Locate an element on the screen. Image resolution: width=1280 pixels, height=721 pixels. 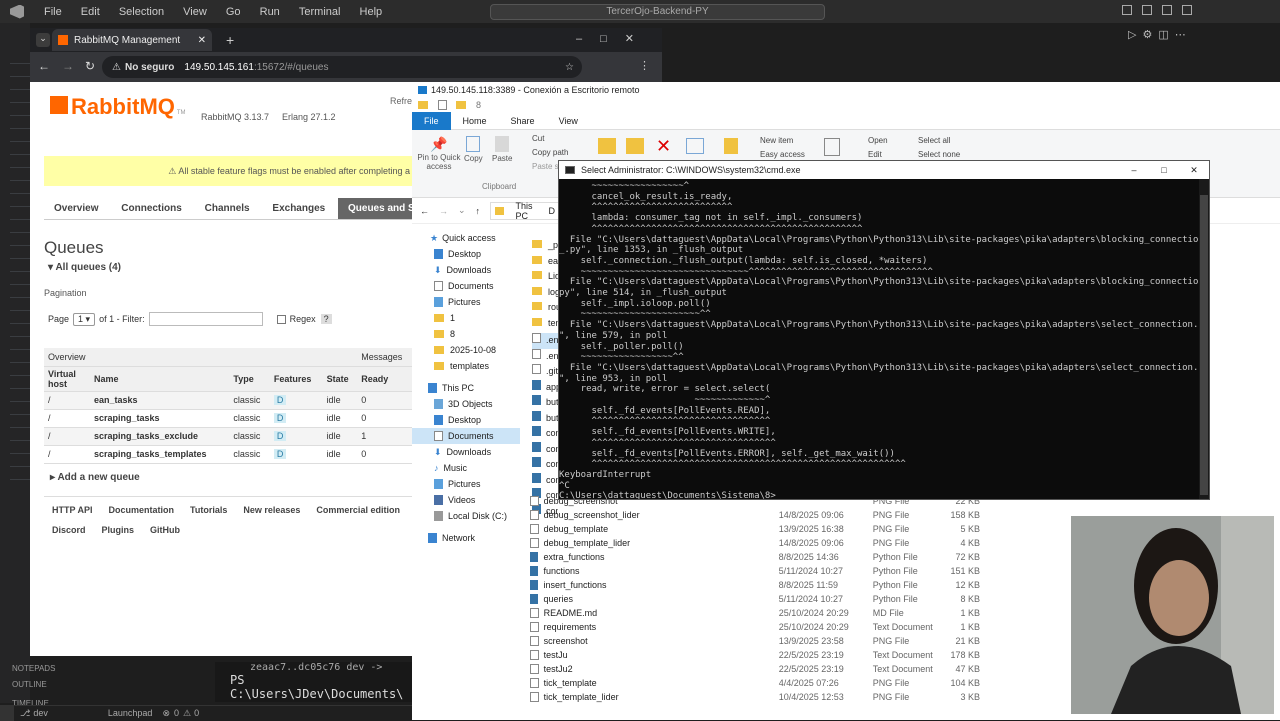
qat-newfolder-icon is located at coordinates (461, 105).